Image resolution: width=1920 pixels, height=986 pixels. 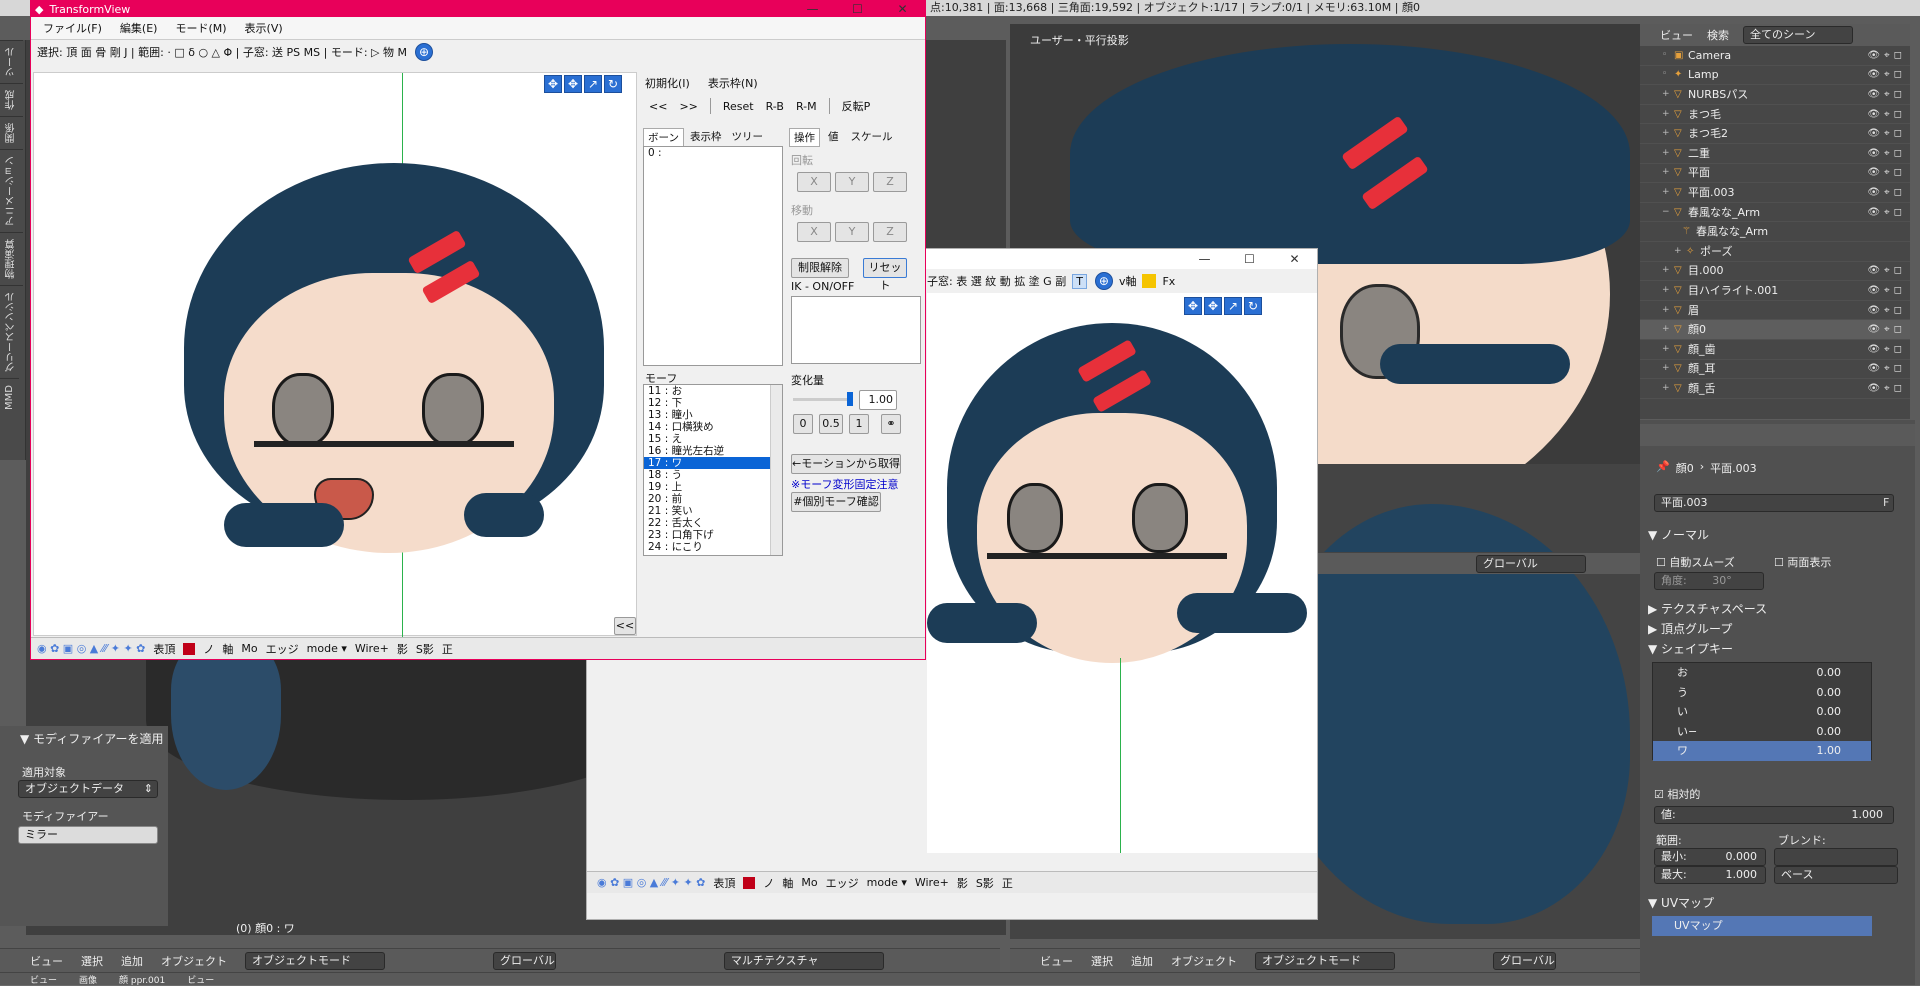 What do you see at coordinates (1775, 252) in the screenshot?
I see `outliner-row: + ✧ ポーズ` at bounding box center [1775, 252].